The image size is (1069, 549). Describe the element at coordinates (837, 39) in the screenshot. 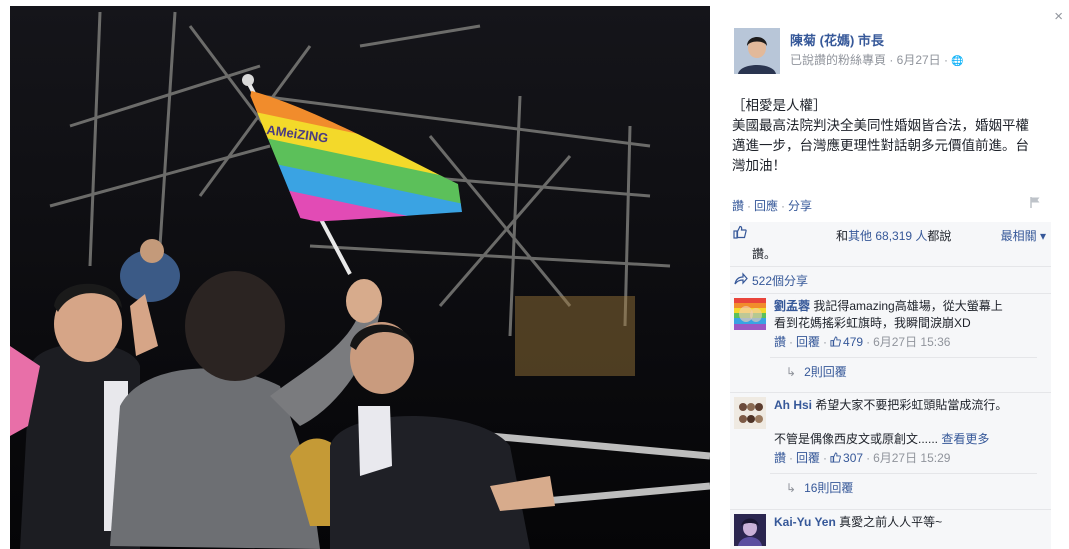

I see `page-name: 陳菊 (花媽) 市長` at that location.